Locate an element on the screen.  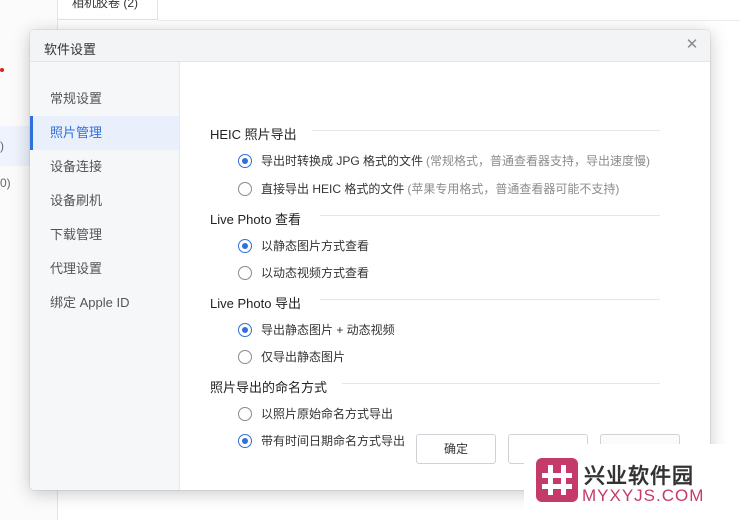
close-icon: ✕ is located at coordinates (692, 45).